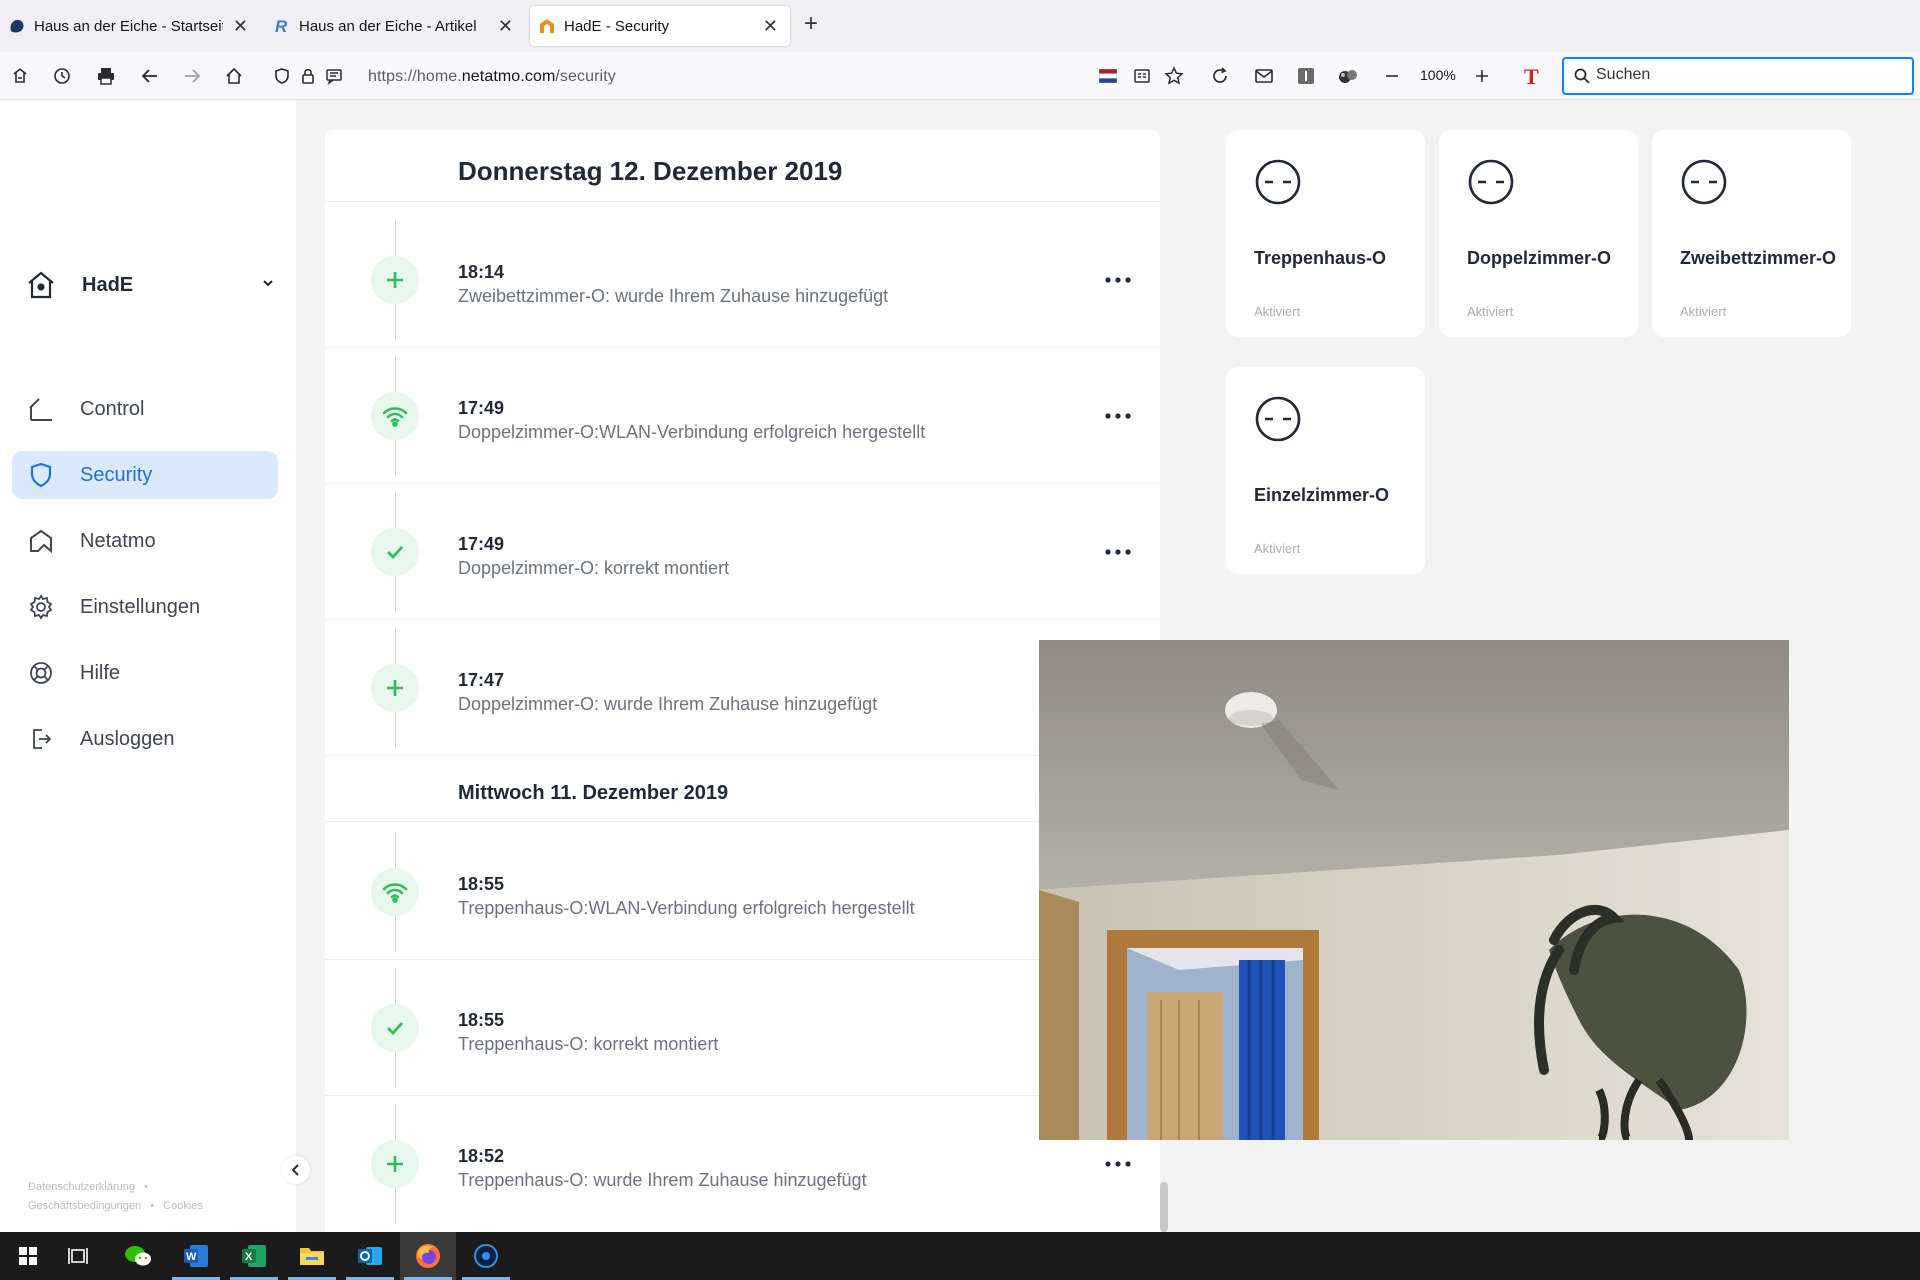 The height and width of the screenshot is (1280, 1920). I want to click on forward-arrow-icon, so click(192, 76).